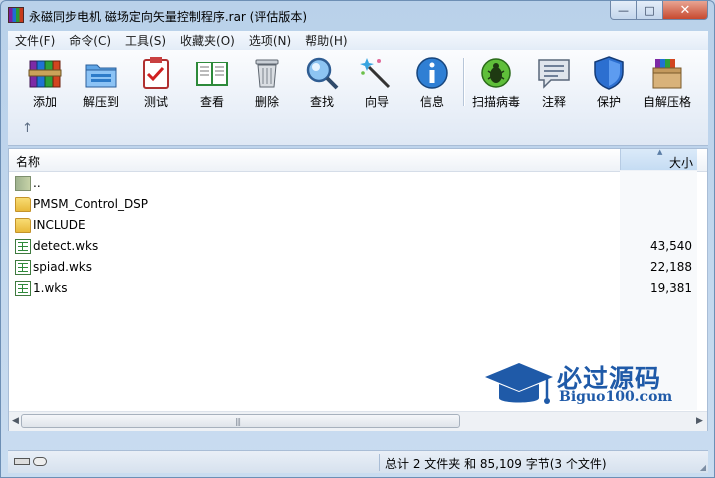 This screenshot has height=478, width=715. What do you see at coordinates (353, 183) in the screenshot?
I see `list-item-parent: ..` at bounding box center [353, 183].